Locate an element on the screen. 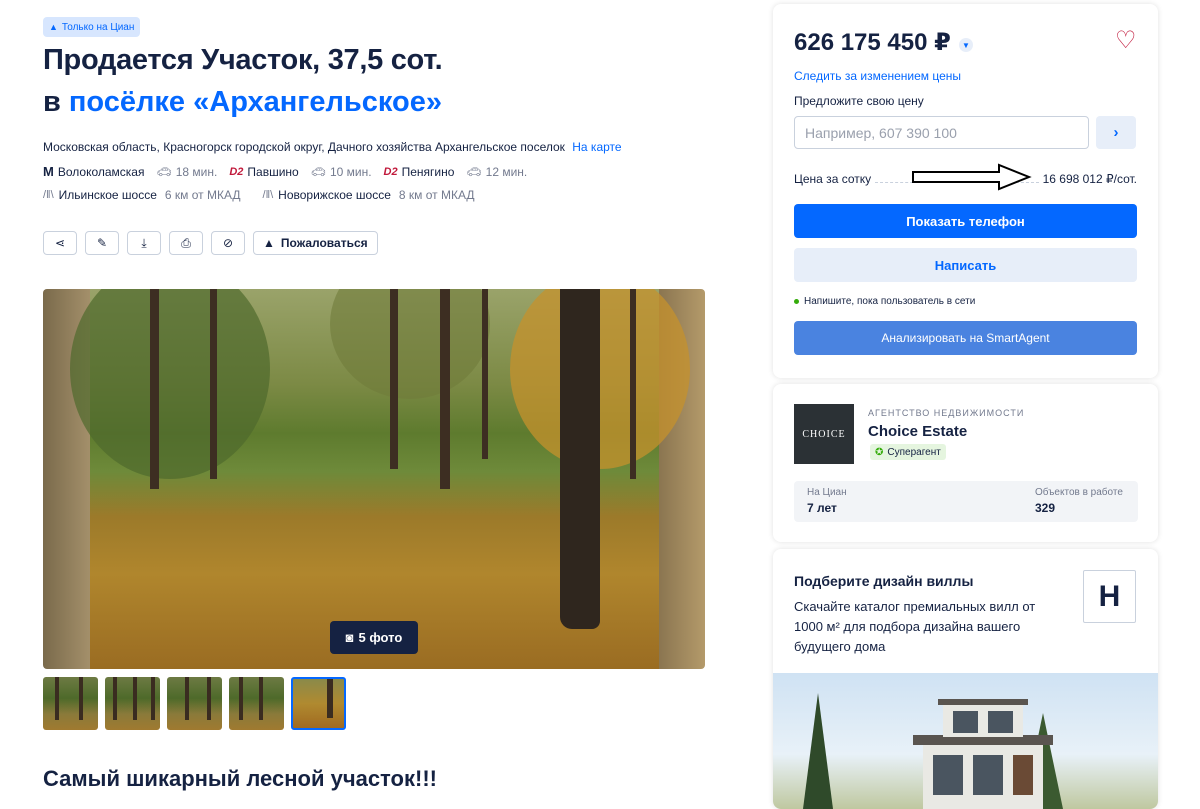 Image resolution: width=1200 pixels, height=809 pixels. track-price-link: Следить за изменением цены is located at coordinates (877, 76).